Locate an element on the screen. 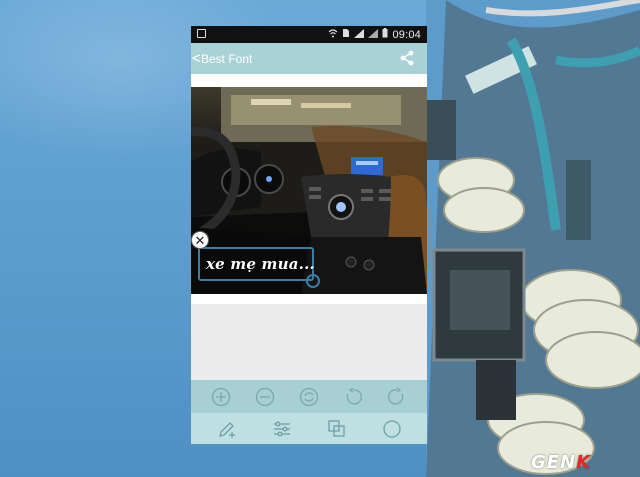  signal-2-icon is located at coordinates (373, 34).